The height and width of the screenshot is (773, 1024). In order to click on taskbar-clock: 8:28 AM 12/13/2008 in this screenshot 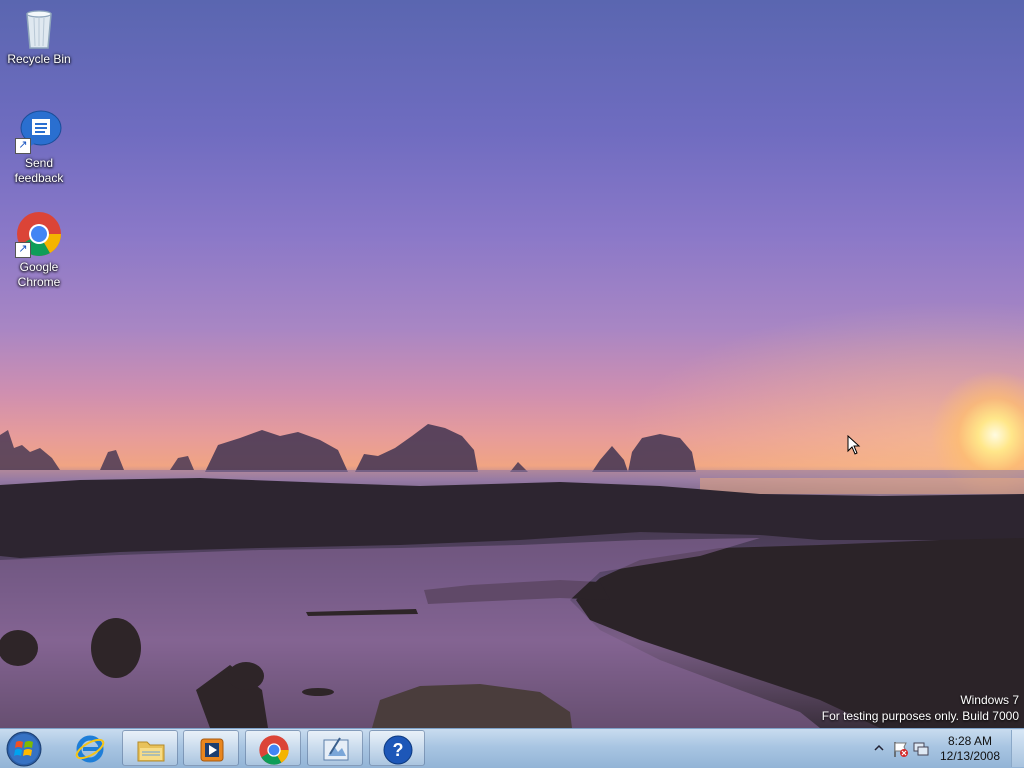, I will do `click(970, 749)`.